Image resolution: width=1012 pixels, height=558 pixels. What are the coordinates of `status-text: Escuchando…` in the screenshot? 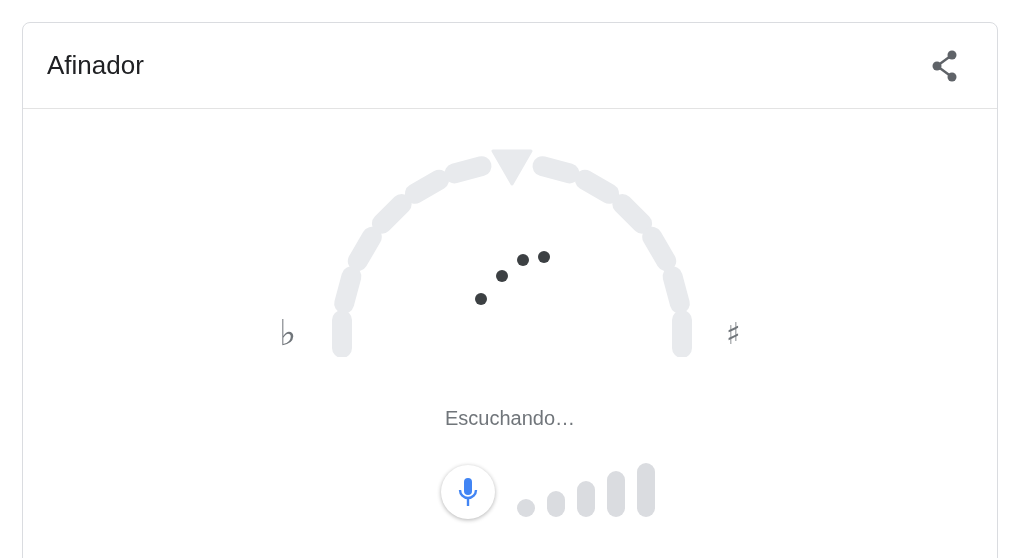 It's located at (510, 418).